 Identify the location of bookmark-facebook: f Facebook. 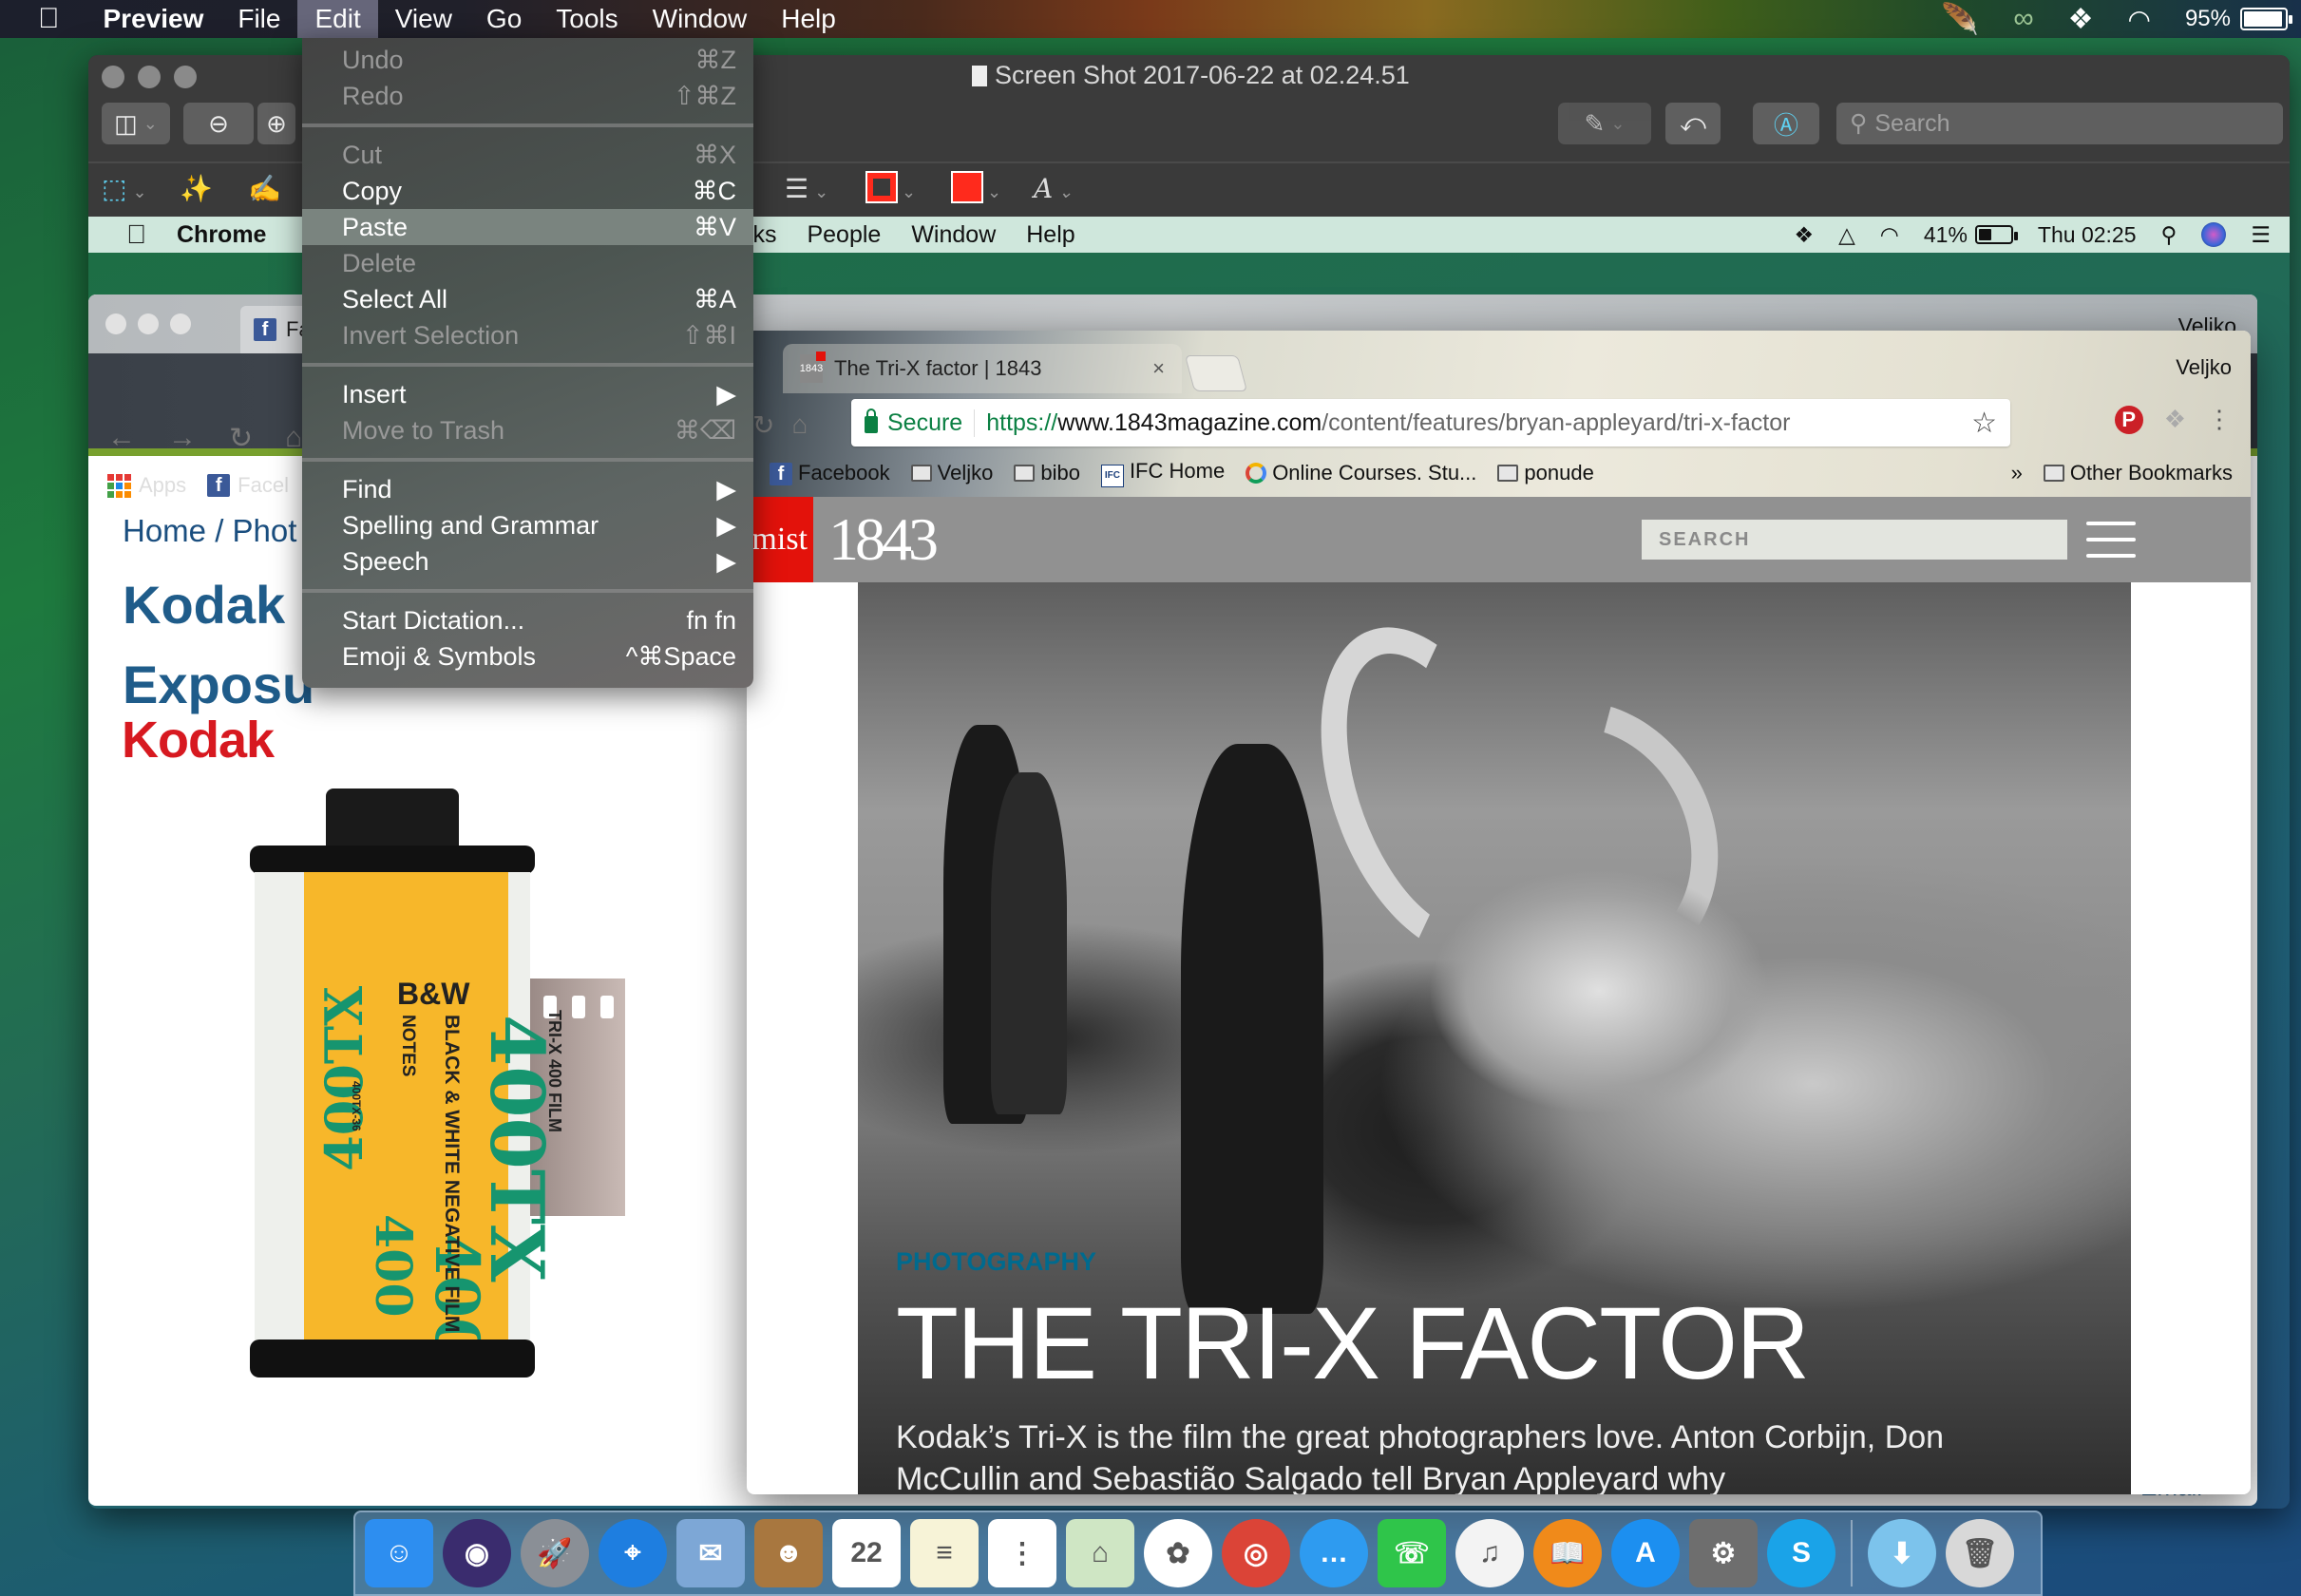
(830, 473).